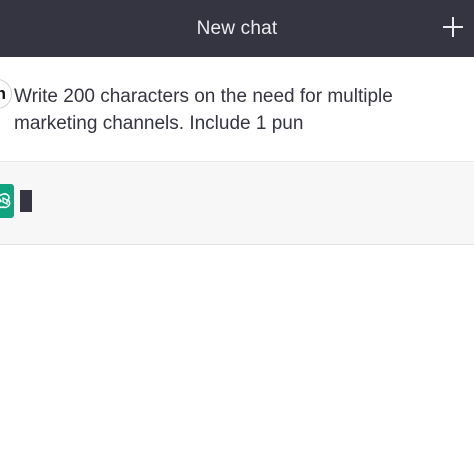  I want to click on chat-title: New chat, so click(237, 28).